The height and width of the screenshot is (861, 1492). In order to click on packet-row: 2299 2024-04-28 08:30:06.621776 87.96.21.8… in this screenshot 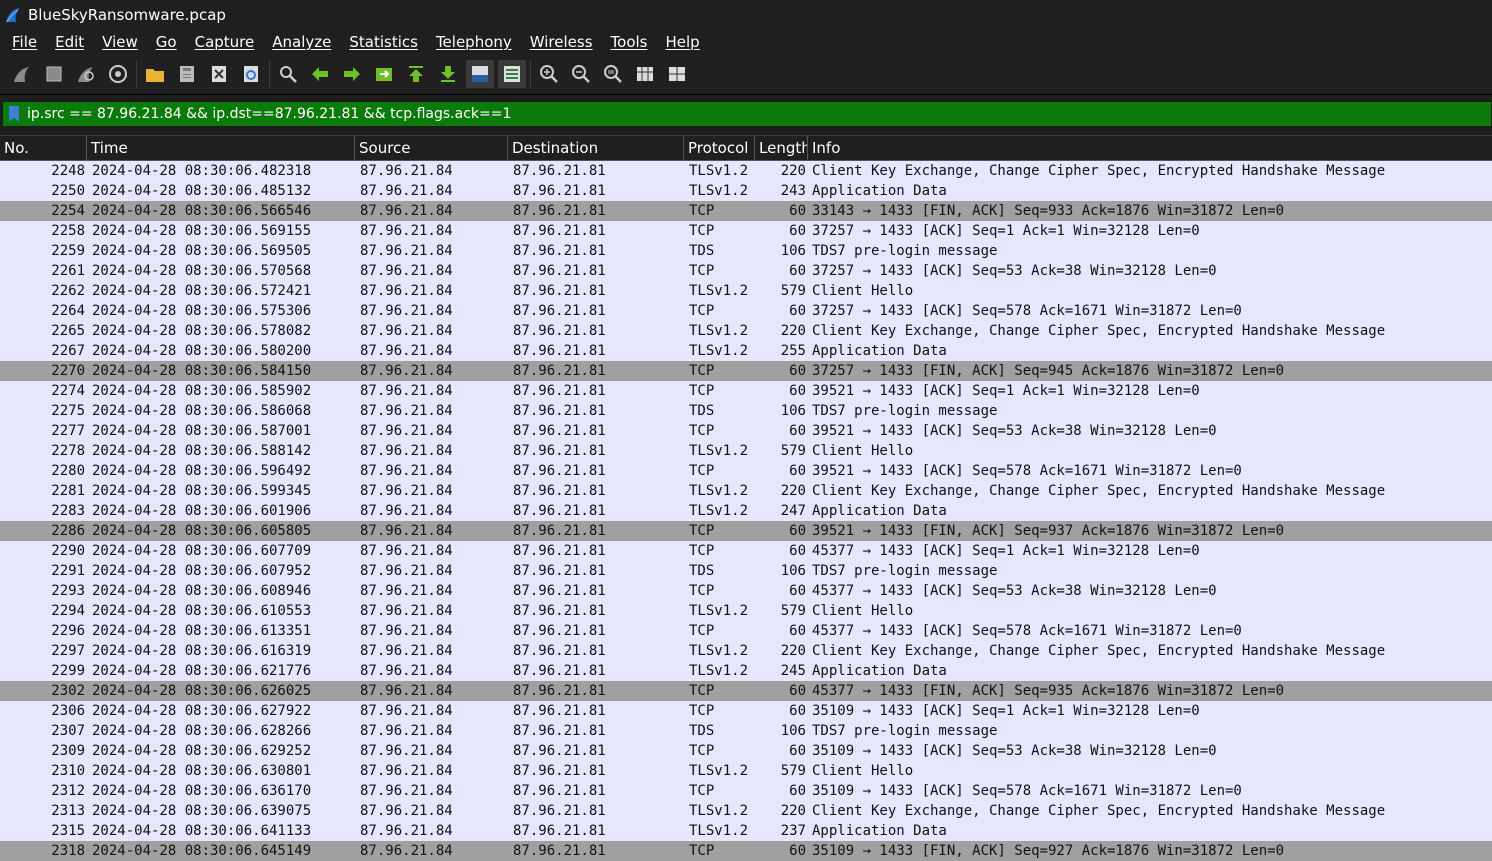, I will do `click(746, 671)`.